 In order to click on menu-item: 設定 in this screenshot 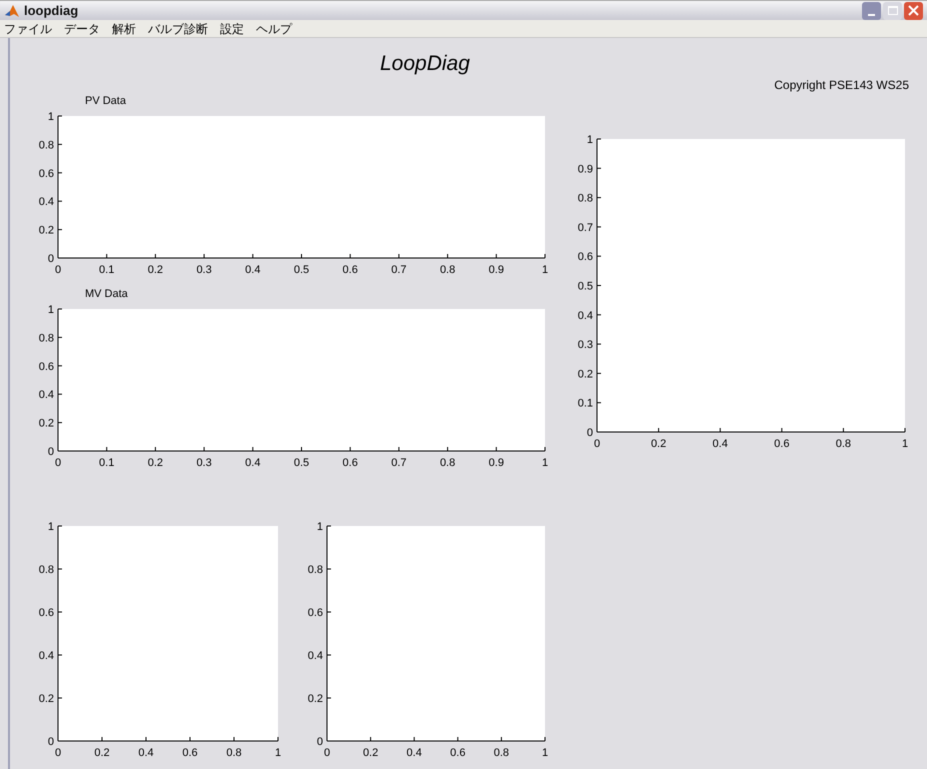, I will do `click(232, 29)`.